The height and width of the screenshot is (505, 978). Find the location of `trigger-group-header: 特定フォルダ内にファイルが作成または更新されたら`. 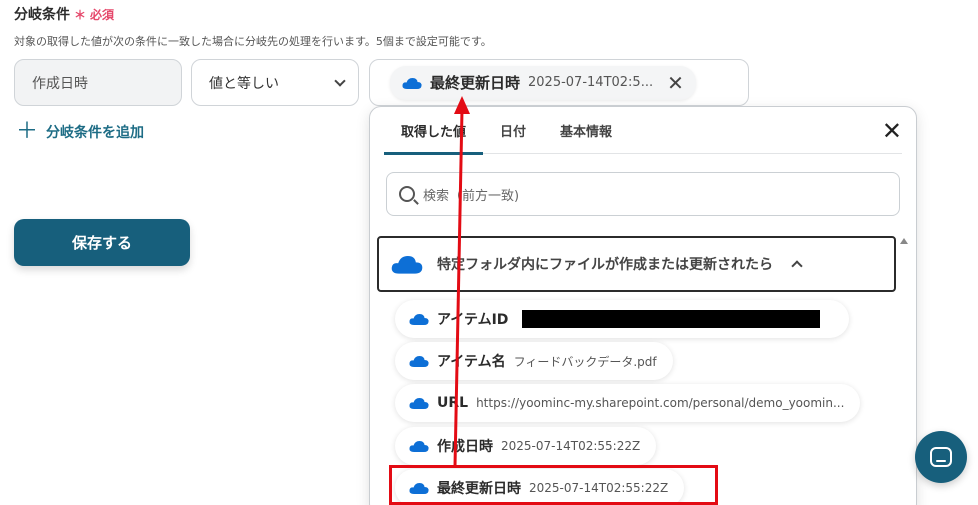

trigger-group-header: 特定フォルダ内にファイルが作成または更新されたら is located at coordinates (636, 264).